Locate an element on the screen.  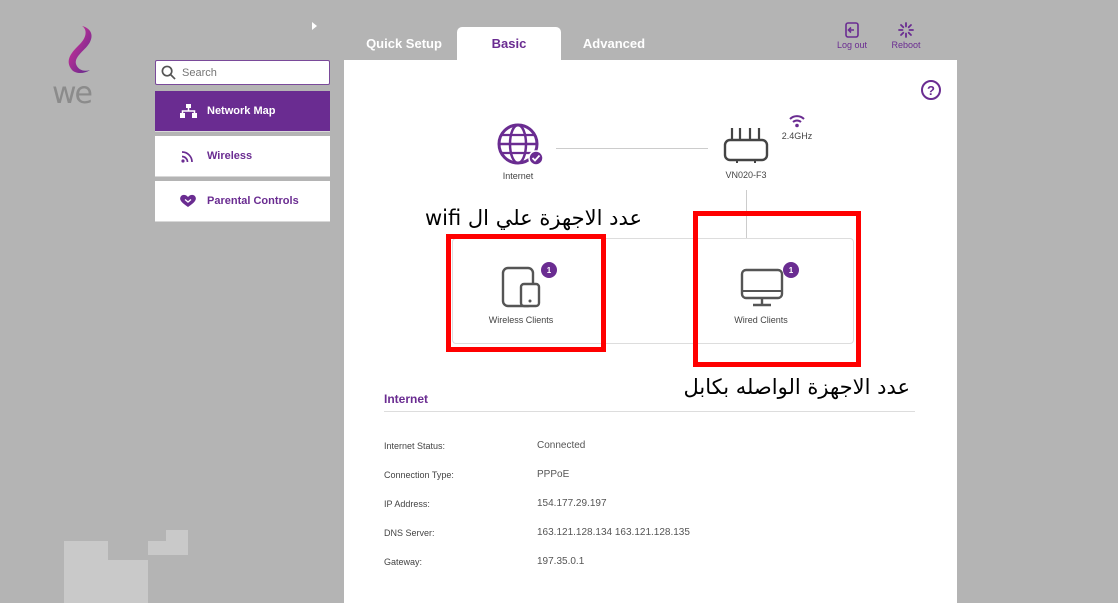
sidebar-item-network-map: Network Map is located at coordinates (242, 111).